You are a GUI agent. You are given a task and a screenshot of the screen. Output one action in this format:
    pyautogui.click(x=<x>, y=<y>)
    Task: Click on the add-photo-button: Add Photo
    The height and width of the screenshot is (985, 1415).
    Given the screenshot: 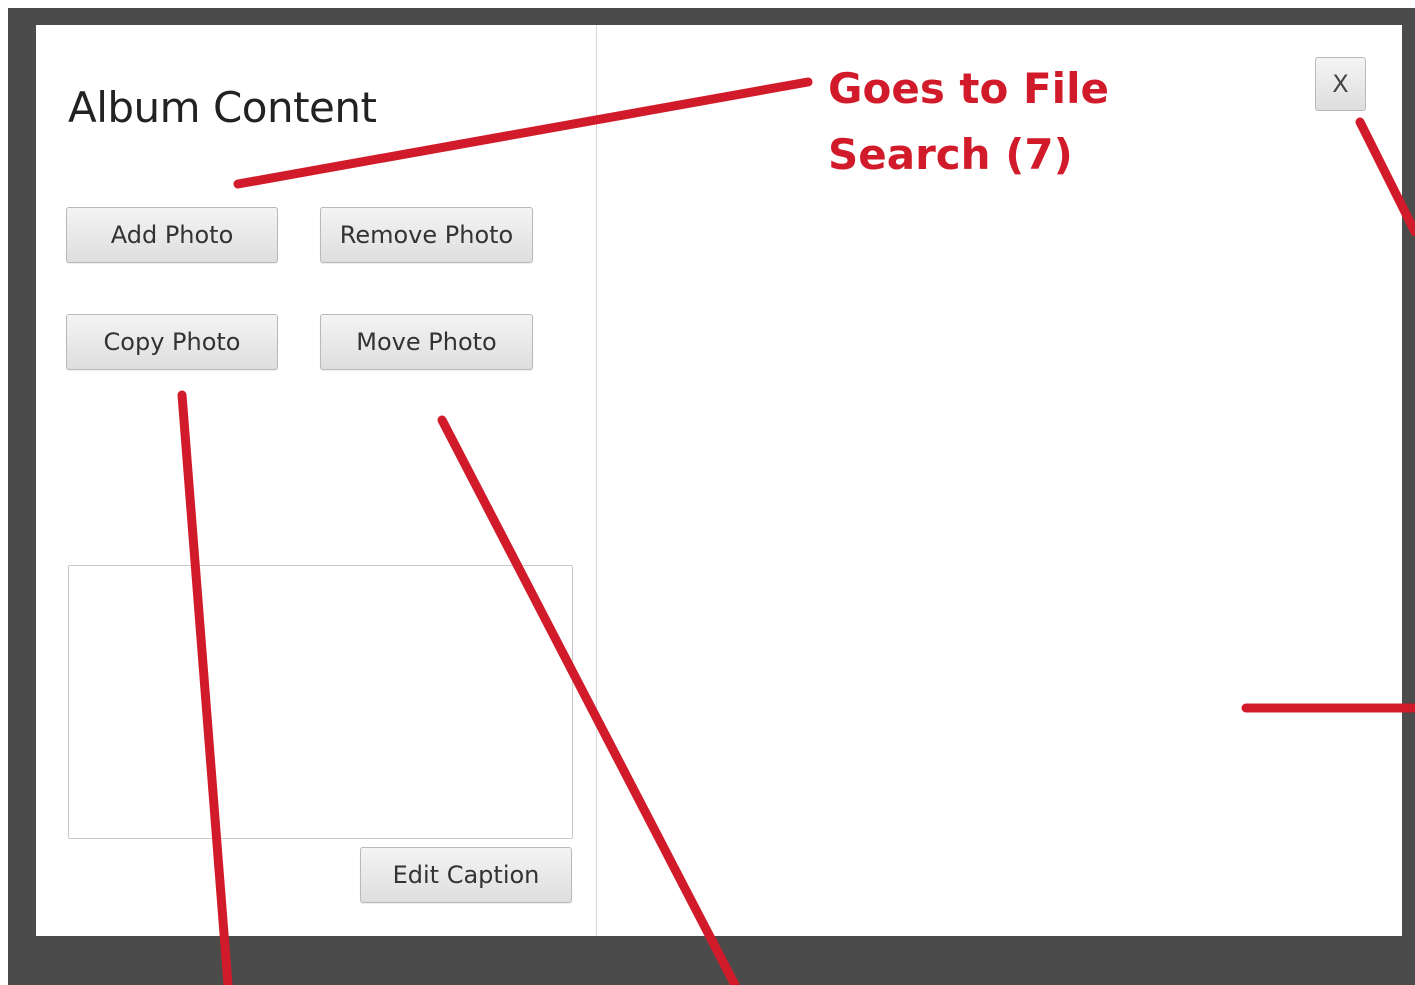 What is the action you would take?
    pyautogui.click(x=172, y=235)
    